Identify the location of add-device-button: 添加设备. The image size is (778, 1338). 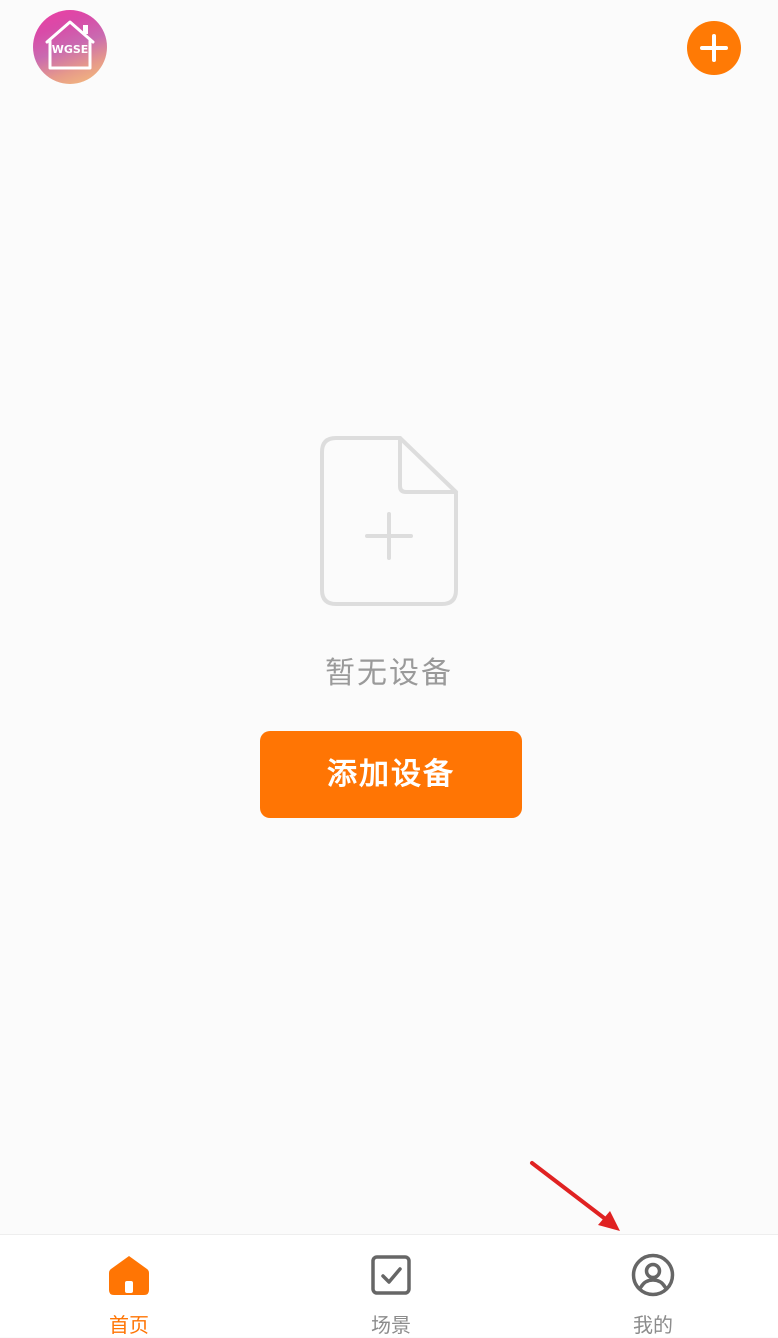
(391, 774).